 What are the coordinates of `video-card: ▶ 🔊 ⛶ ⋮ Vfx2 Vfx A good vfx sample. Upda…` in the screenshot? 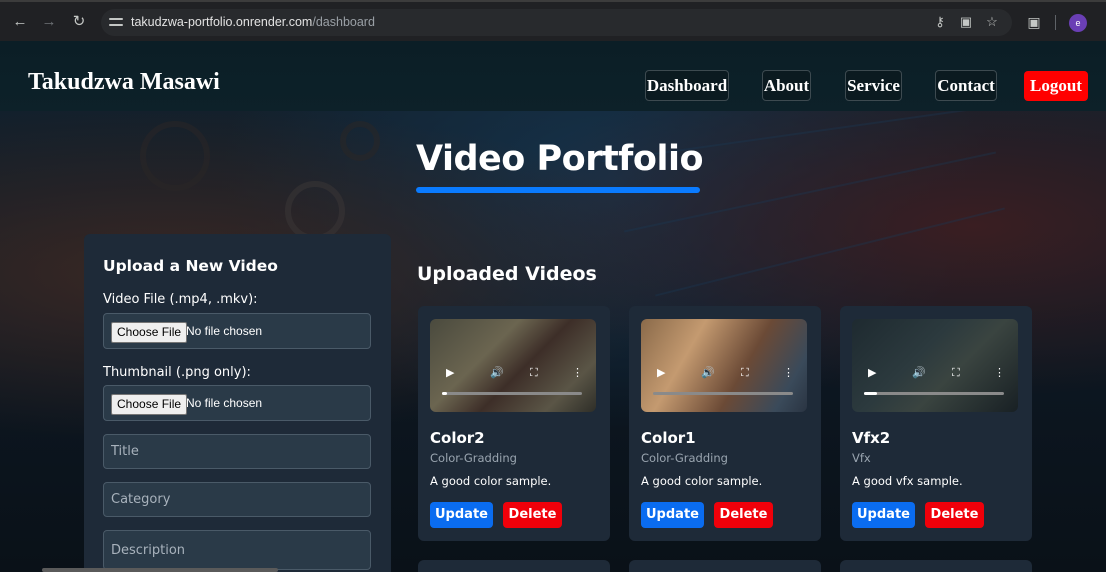 It's located at (936, 423).